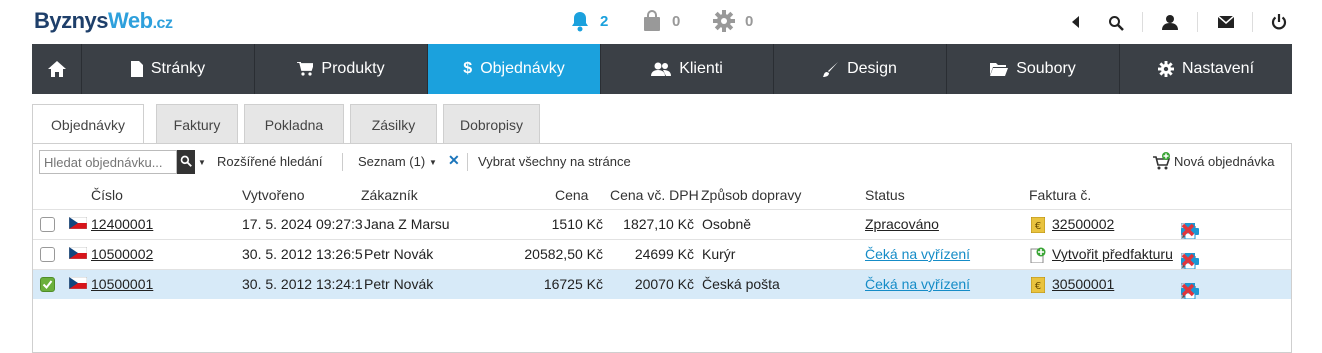  What do you see at coordinates (302, 224) in the screenshot?
I see `created-date: 17. 5. 2024 09:27:3` at bounding box center [302, 224].